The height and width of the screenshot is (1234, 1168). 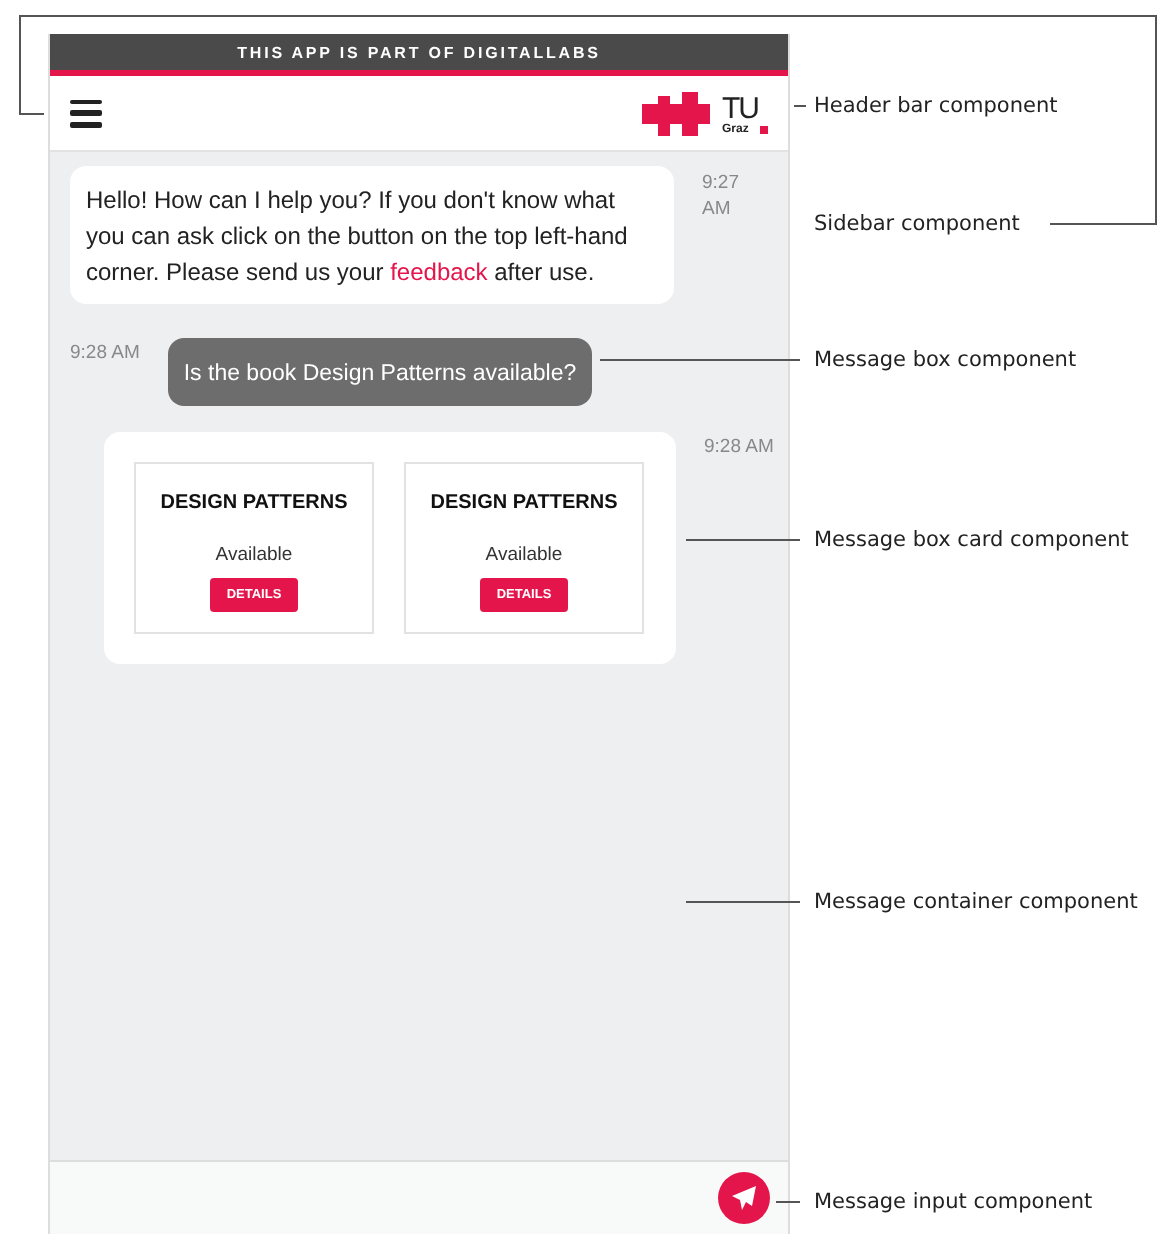 I want to click on send-icon, so click(x=744, y=1198).